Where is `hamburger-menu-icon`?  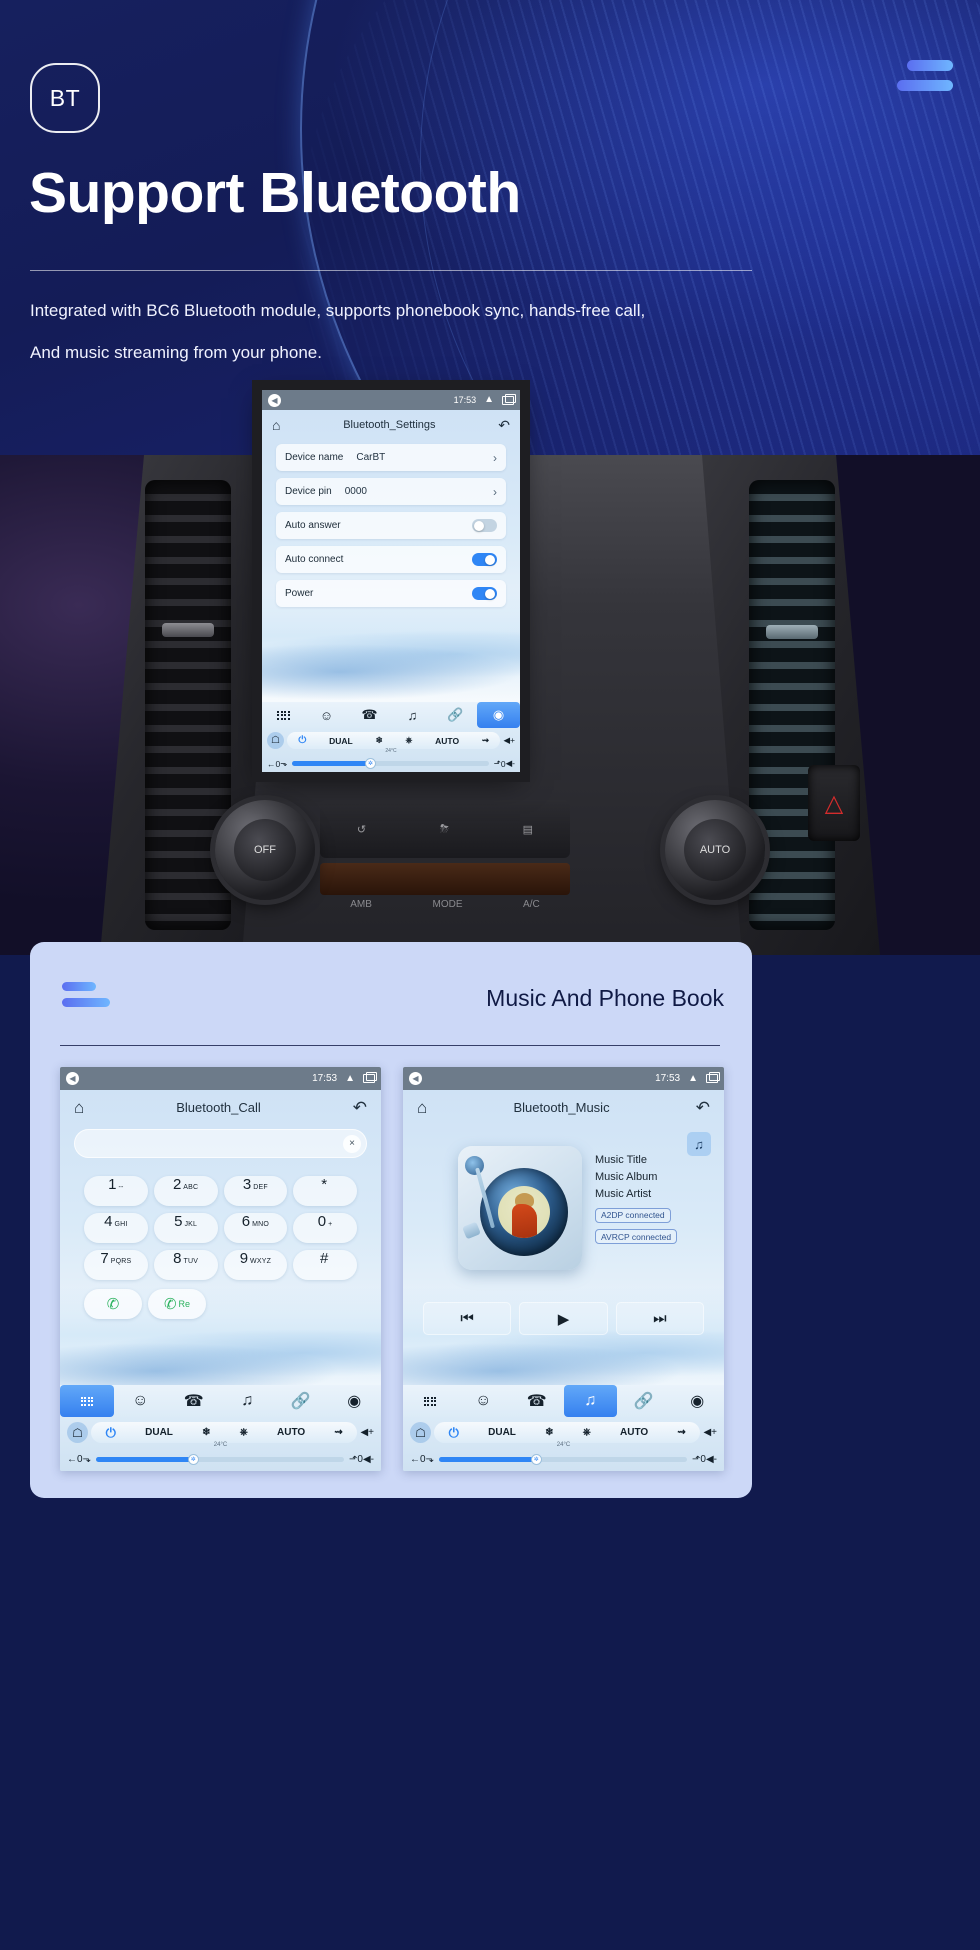
hamburger-menu-icon is located at coordinates (925, 80).